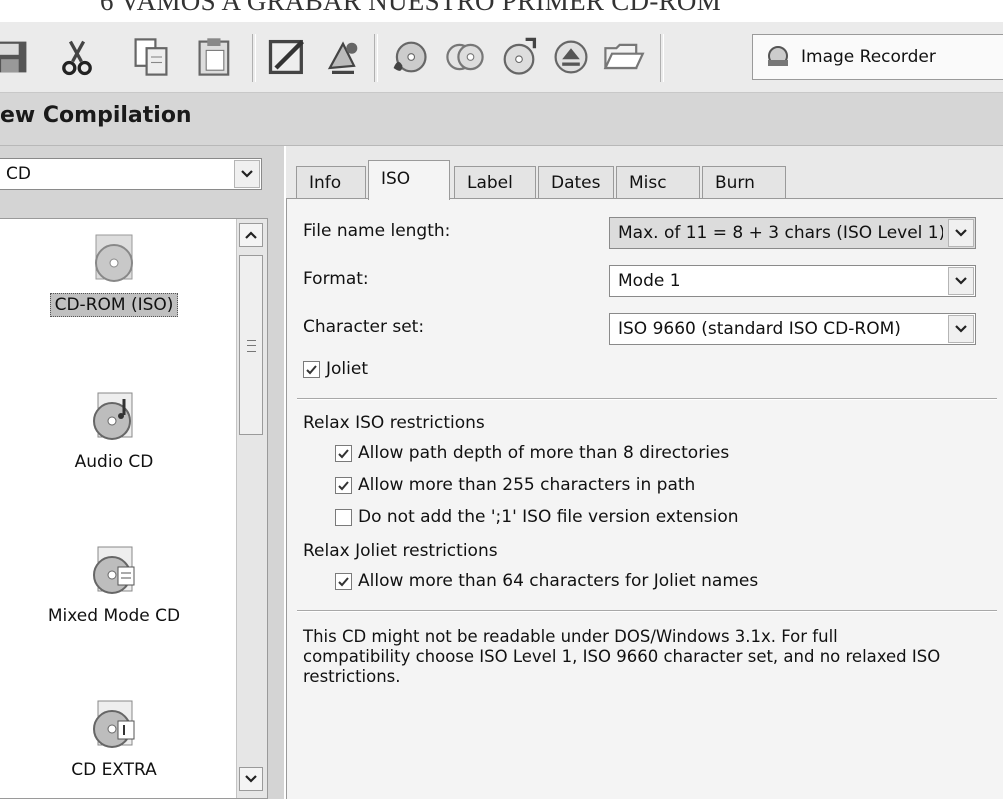 Image resolution: width=1003 pixels, height=799 pixels. Describe the element at coordinates (18, 57) in the screenshot. I see `save-icon` at that location.